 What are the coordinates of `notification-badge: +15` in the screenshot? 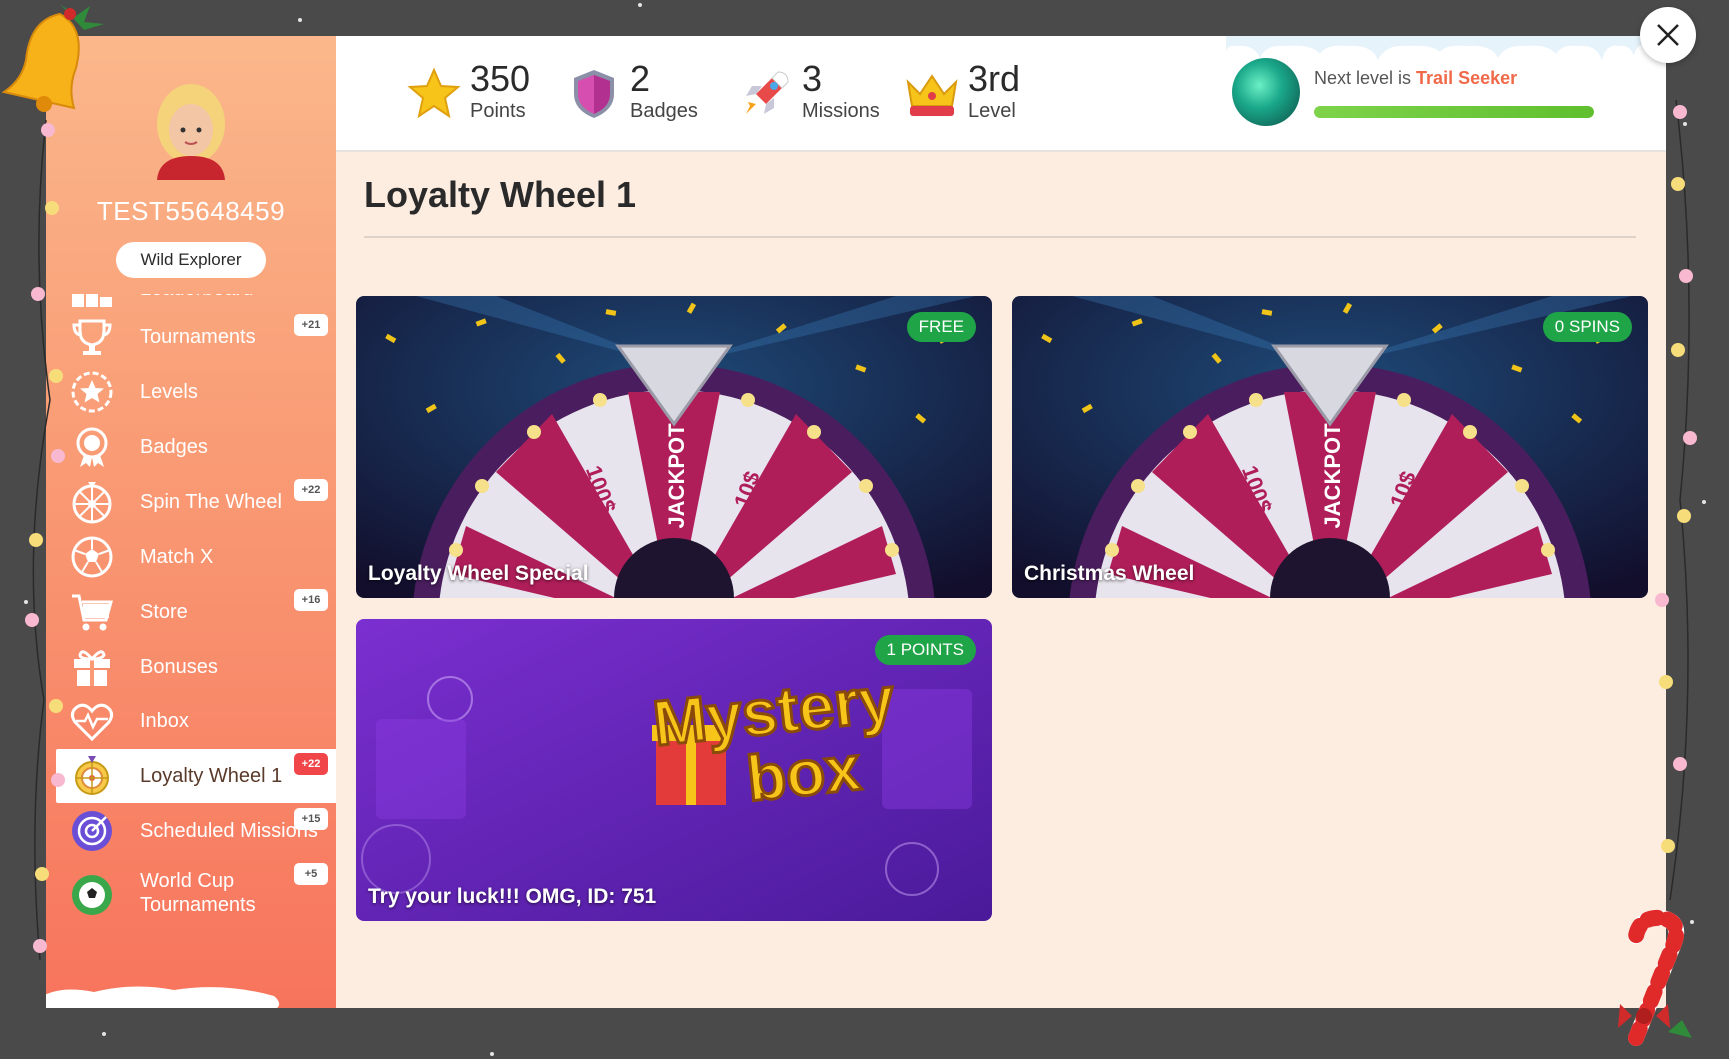 It's located at (311, 819).